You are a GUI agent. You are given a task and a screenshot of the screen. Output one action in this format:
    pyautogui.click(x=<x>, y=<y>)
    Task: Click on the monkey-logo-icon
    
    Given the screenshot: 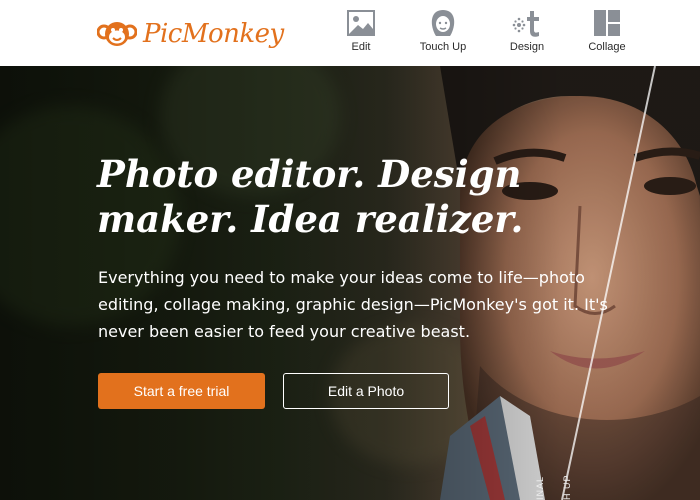 What is the action you would take?
    pyautogui.click(x=117, y=34)
    